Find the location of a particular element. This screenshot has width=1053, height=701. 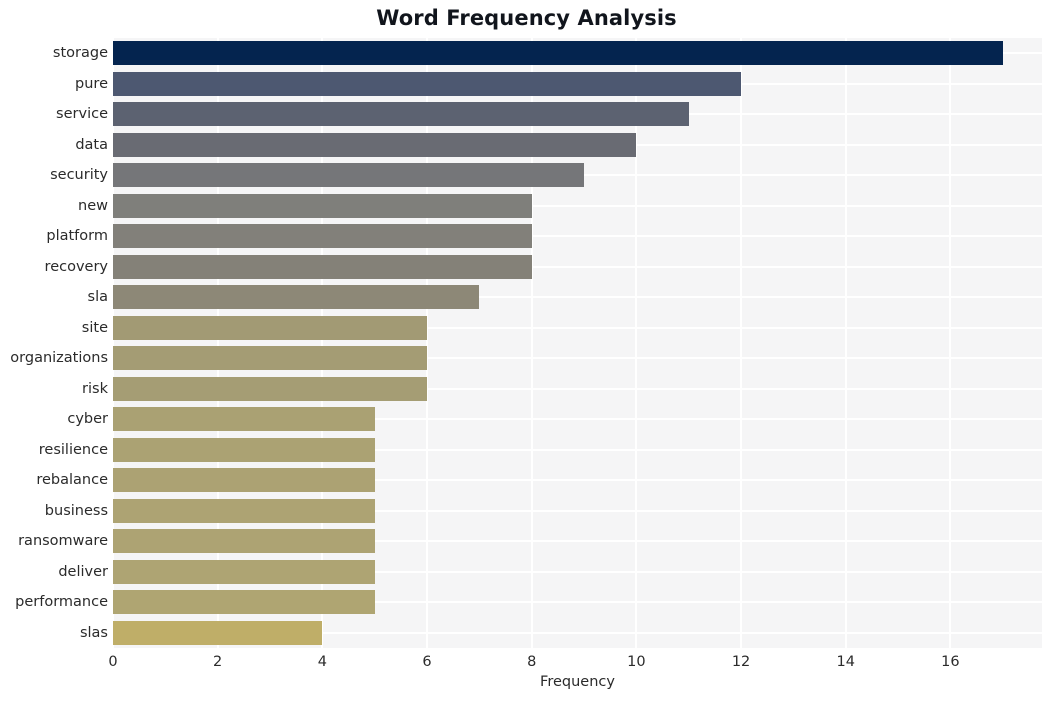

x-tick-label: 14 is located at coordinates (845, 662).